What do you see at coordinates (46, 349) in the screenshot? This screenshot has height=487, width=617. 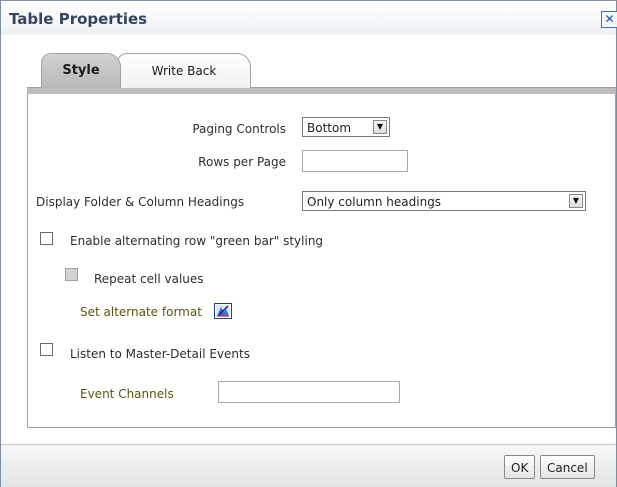 I see `master-detail-checkbox` at bounding box center [46, 349].